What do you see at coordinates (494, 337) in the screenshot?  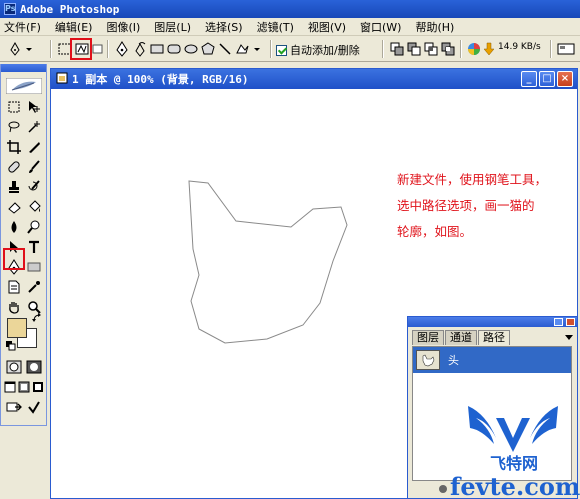 I see `tab-paths: 路径` at bounding box center [494, 337].